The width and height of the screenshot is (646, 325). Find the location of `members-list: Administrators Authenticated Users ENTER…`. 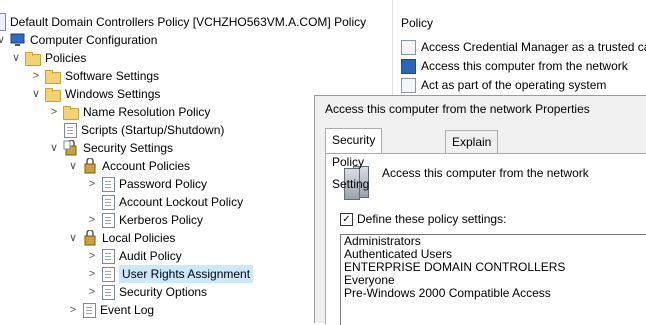

members-list: Administrators Authenticated Users ENTER… is located at coordinates (493, 279).